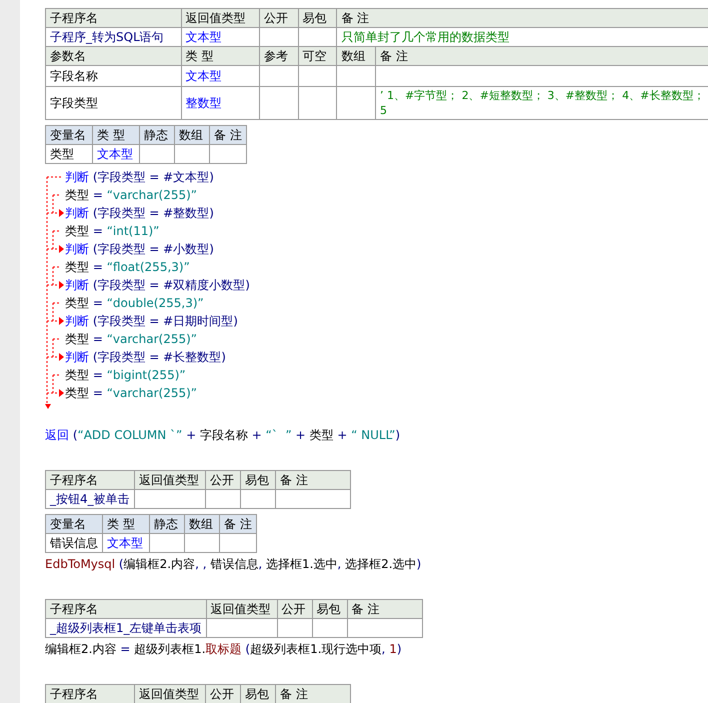 This screenshot has height=703, width=708. I want to click on code-line: EdbToMysql (编辑框2.内容, , 错误信息, 选择框1.选中, 选择框2.选中), so click(233, 564).